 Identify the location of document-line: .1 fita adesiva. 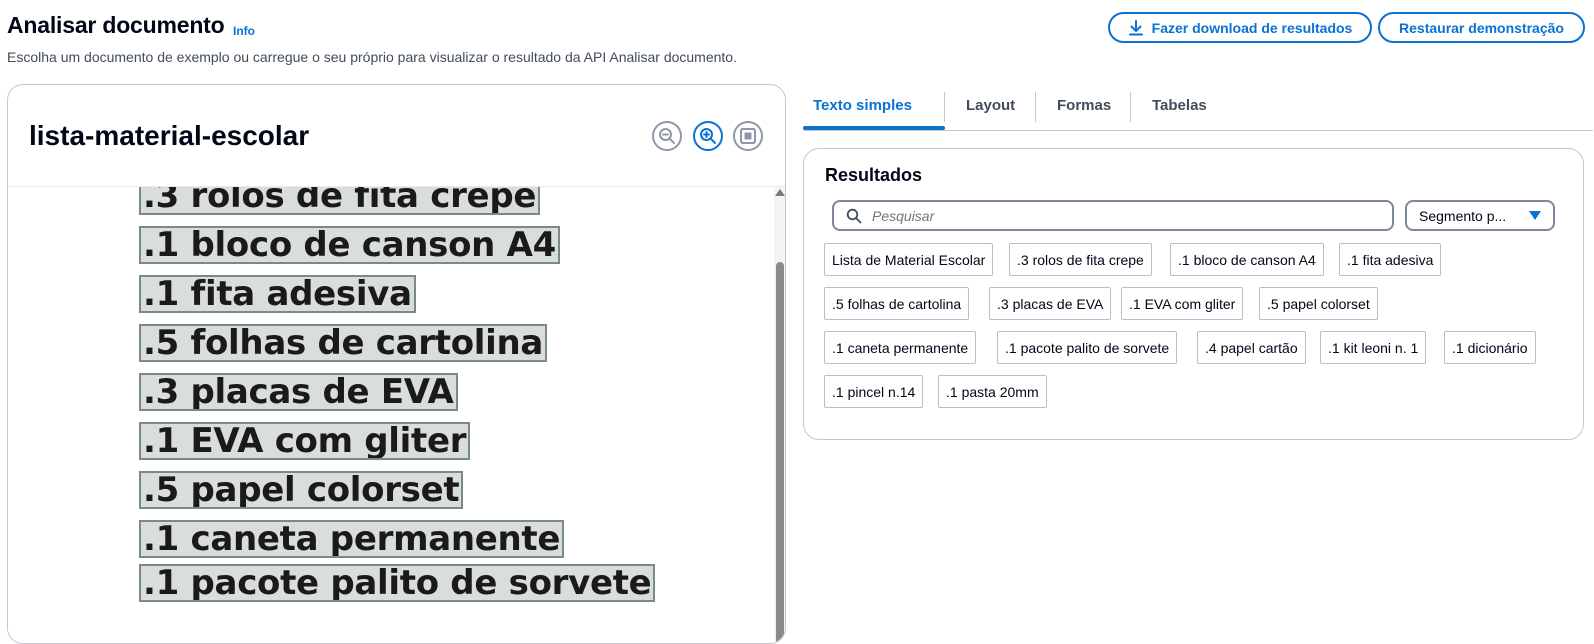
(277, 294).